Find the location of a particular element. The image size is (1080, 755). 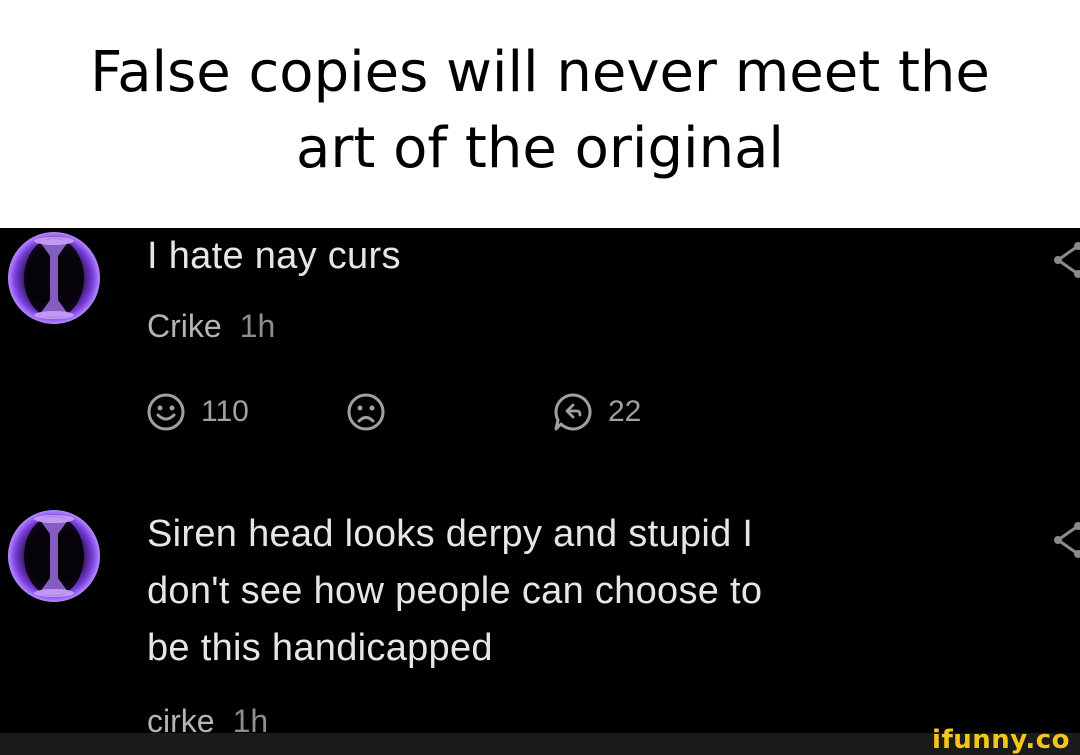

reply-icon is located at coordinates (573, 412).